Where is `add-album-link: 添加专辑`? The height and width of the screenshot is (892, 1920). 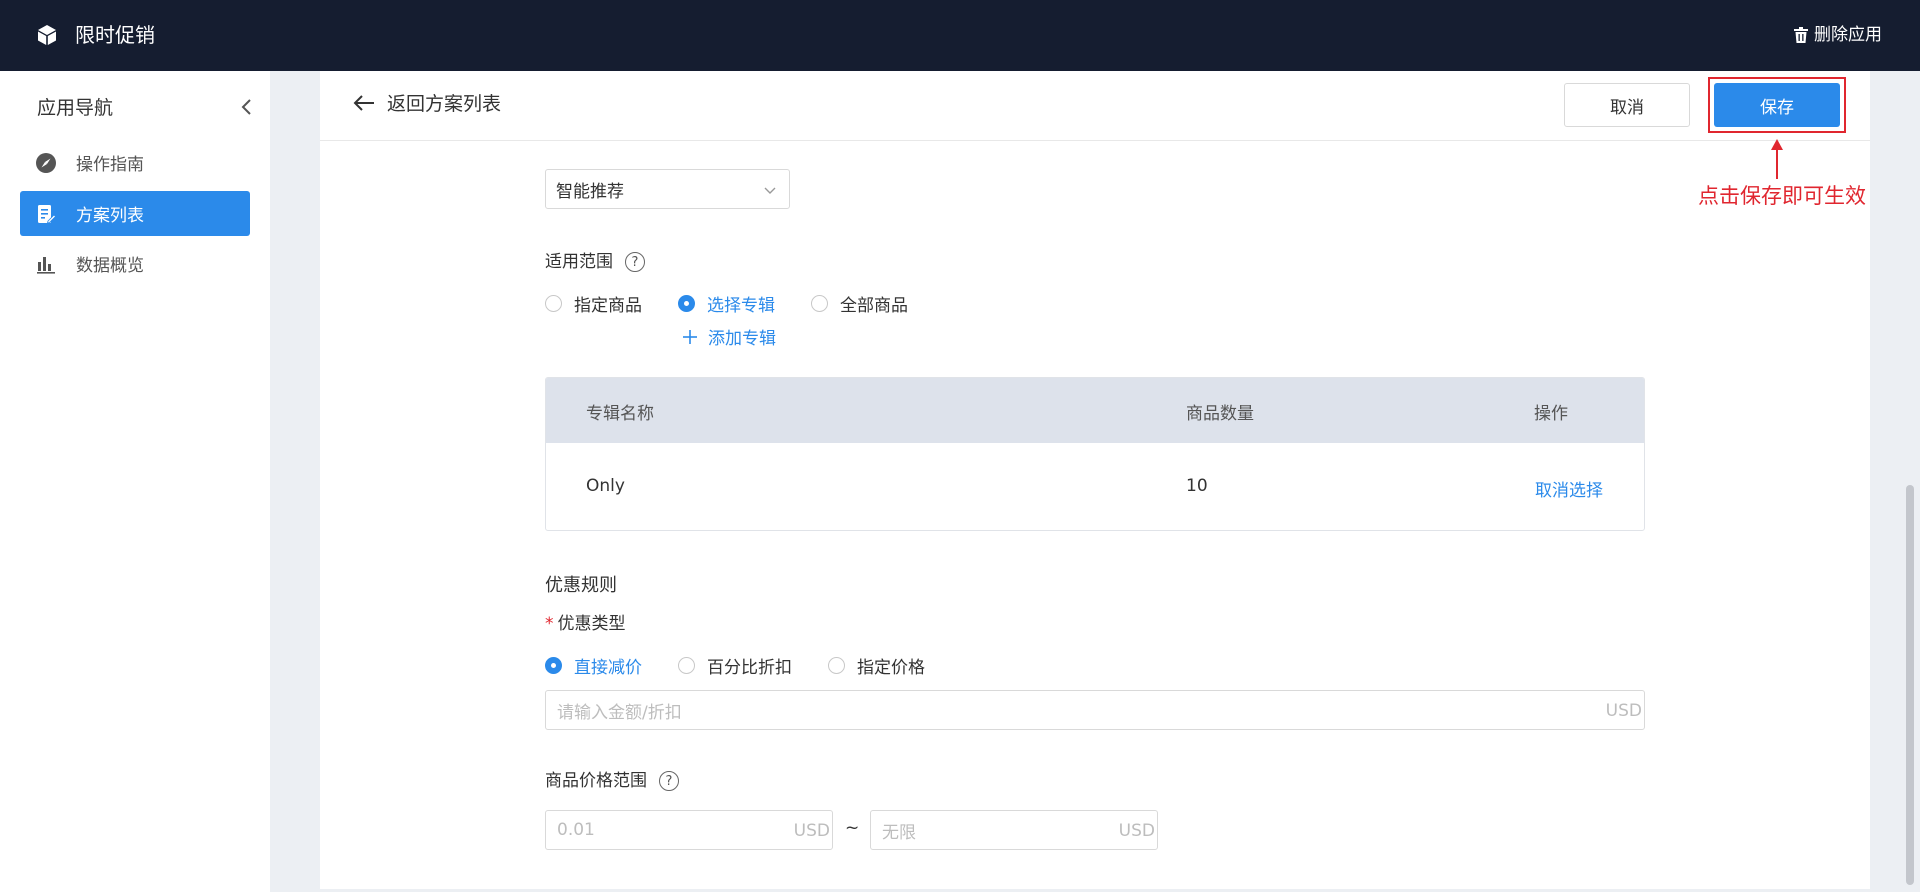 add-album-link: 添加专辑 is located at coordinates (729, 336).